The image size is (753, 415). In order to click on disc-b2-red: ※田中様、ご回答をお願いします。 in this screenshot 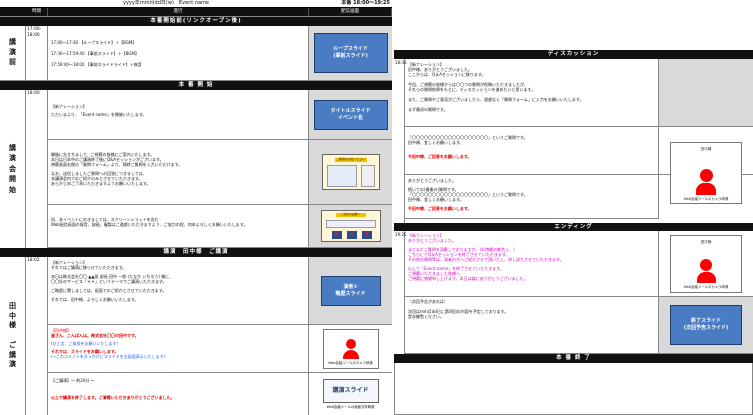, I will do `click(440, 156)`.